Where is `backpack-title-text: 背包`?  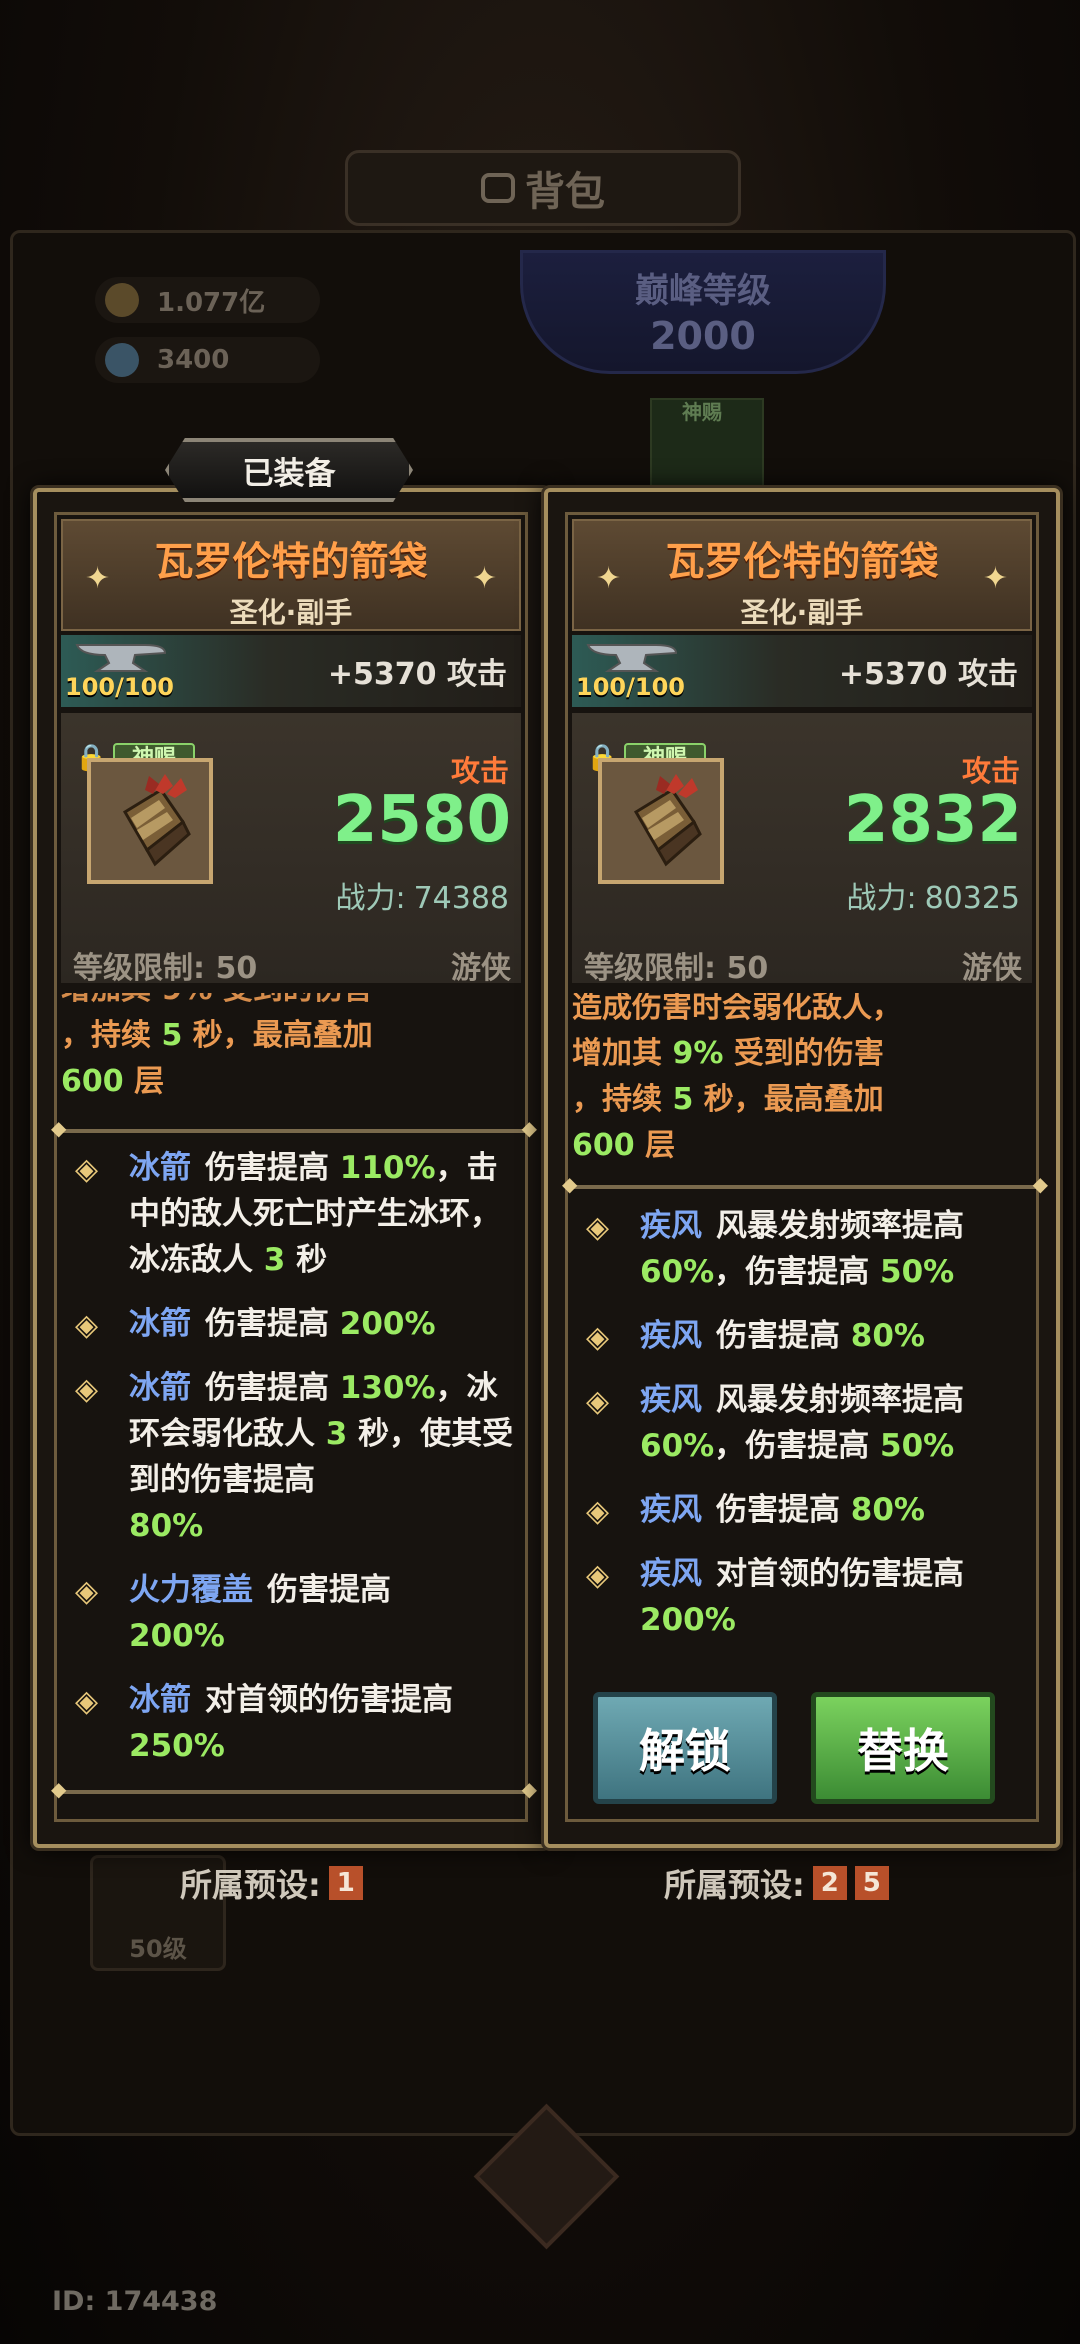
backpack-title-text: 背包 is located at coordinates (565, 192).